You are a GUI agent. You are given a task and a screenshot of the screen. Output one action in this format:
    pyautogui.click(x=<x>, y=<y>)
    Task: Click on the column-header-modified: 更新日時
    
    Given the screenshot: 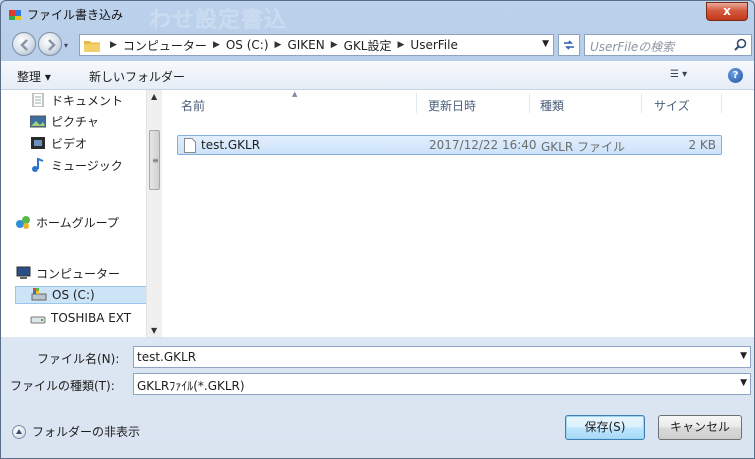 What is the action you would take?
    pyautogui.click(x=452, y=103)
    